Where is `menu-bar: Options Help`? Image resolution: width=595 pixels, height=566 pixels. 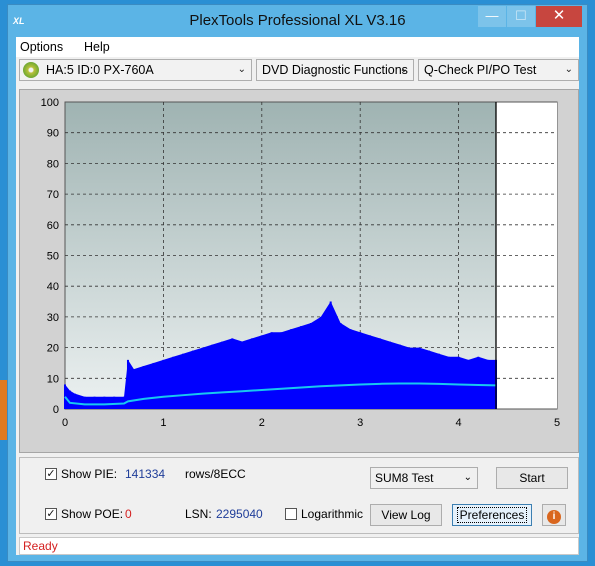 menu-bar: Options Help is located at coordinates (297, 47).